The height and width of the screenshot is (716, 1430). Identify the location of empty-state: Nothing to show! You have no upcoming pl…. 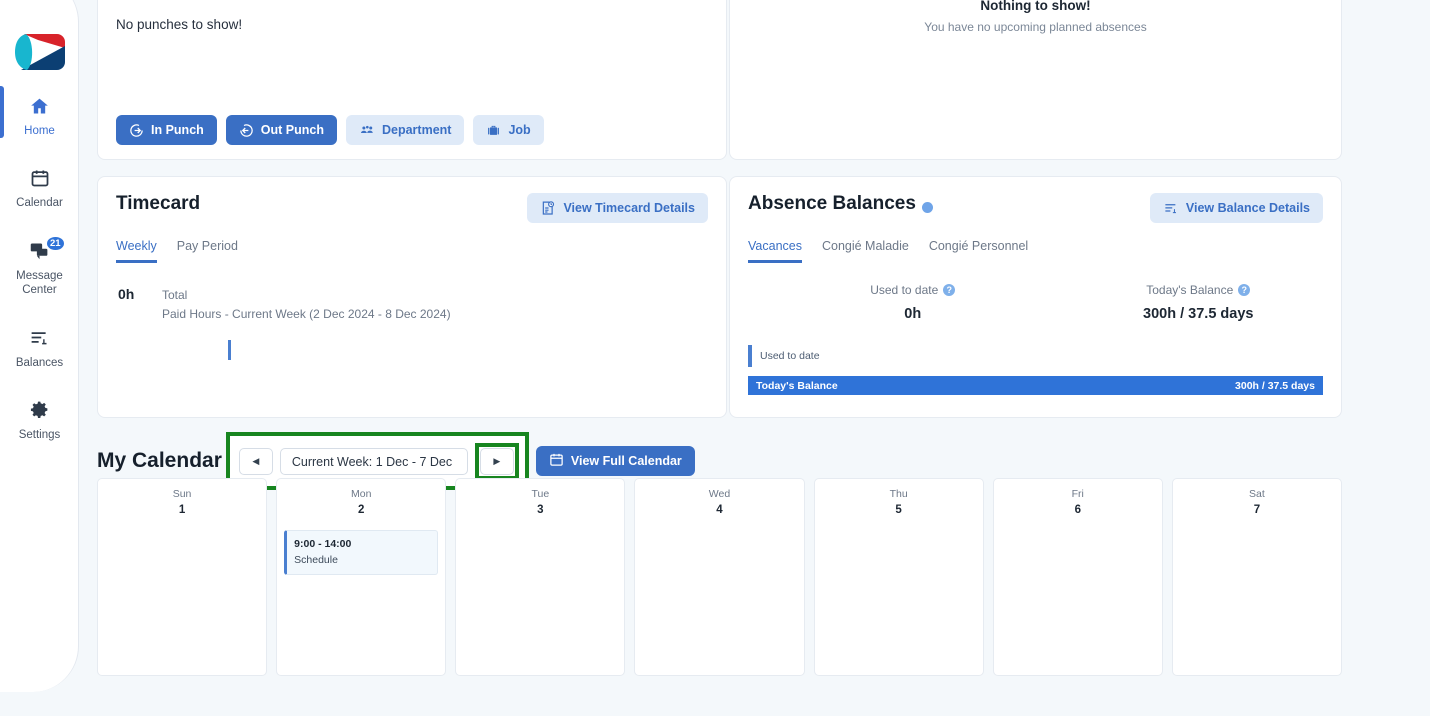
(1035, 17).